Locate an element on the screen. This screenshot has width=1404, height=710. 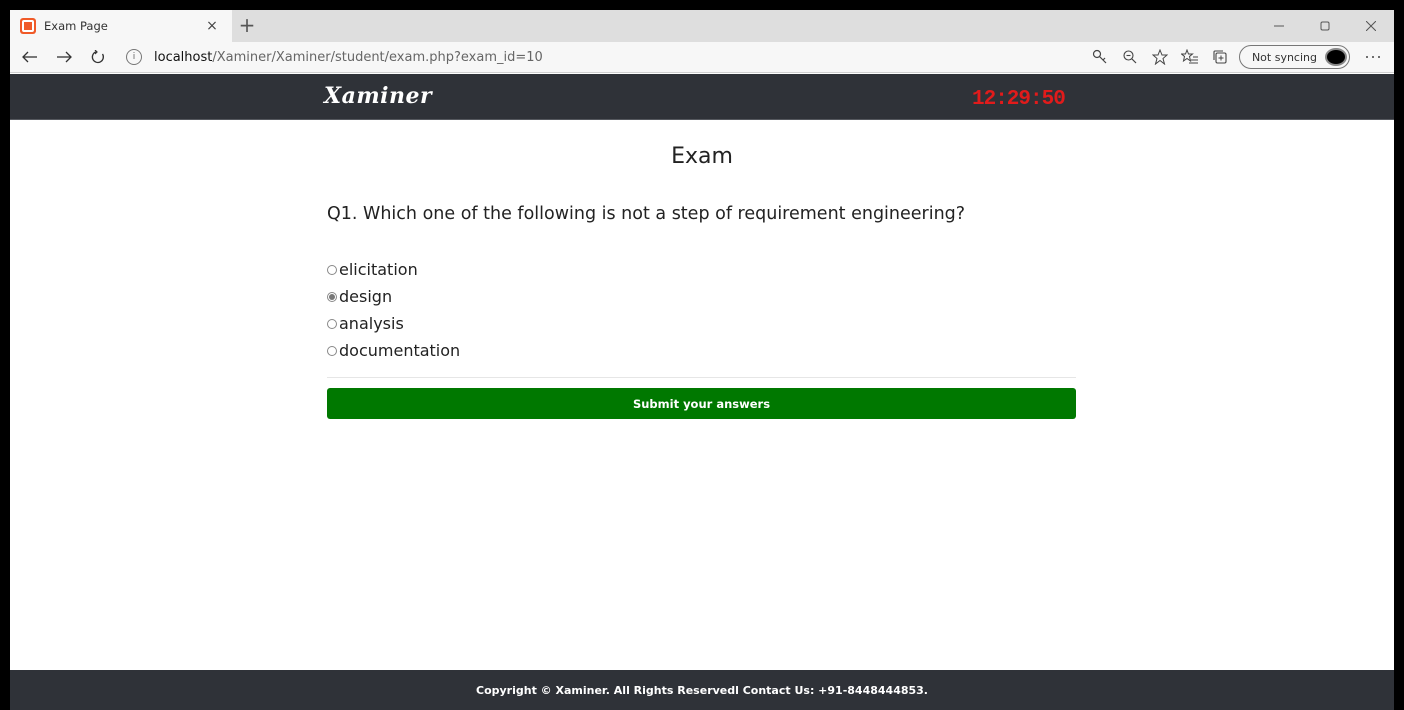
profile-sync-button: Not syncing is located at coordinates (1294, 57).